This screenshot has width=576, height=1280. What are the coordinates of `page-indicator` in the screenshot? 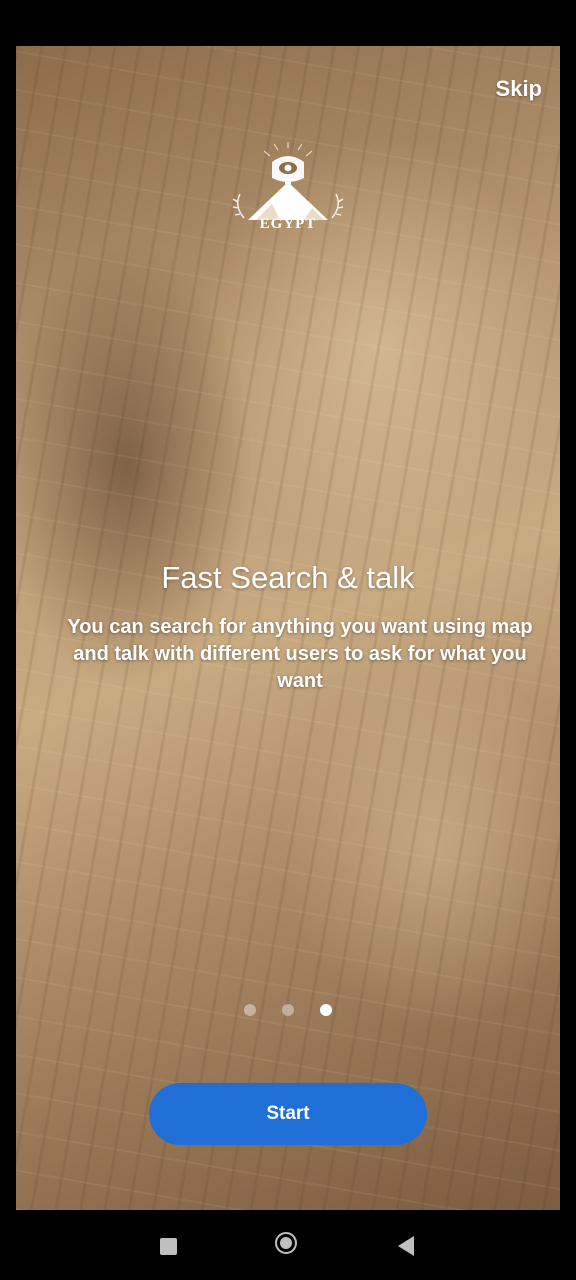 It's located at (288, 1010).